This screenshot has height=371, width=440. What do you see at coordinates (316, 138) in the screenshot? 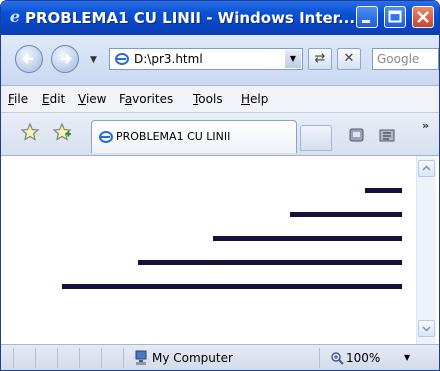
I see `new-tab-button` at bounding box center [316, 138].